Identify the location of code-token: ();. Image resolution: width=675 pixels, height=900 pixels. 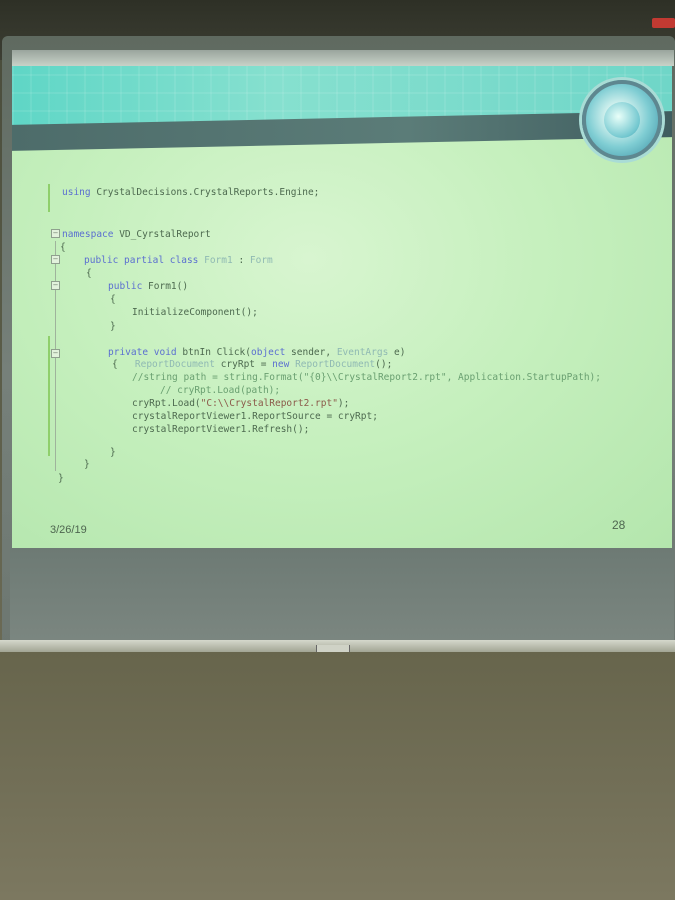
(384, 364).